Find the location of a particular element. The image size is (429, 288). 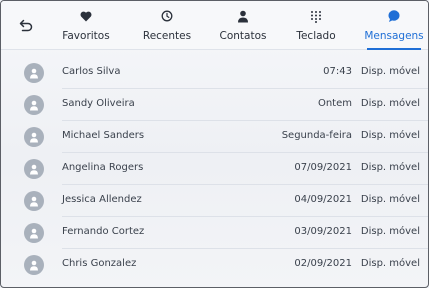

tab-contatos: Contatos is located at coordinates (243, 25).